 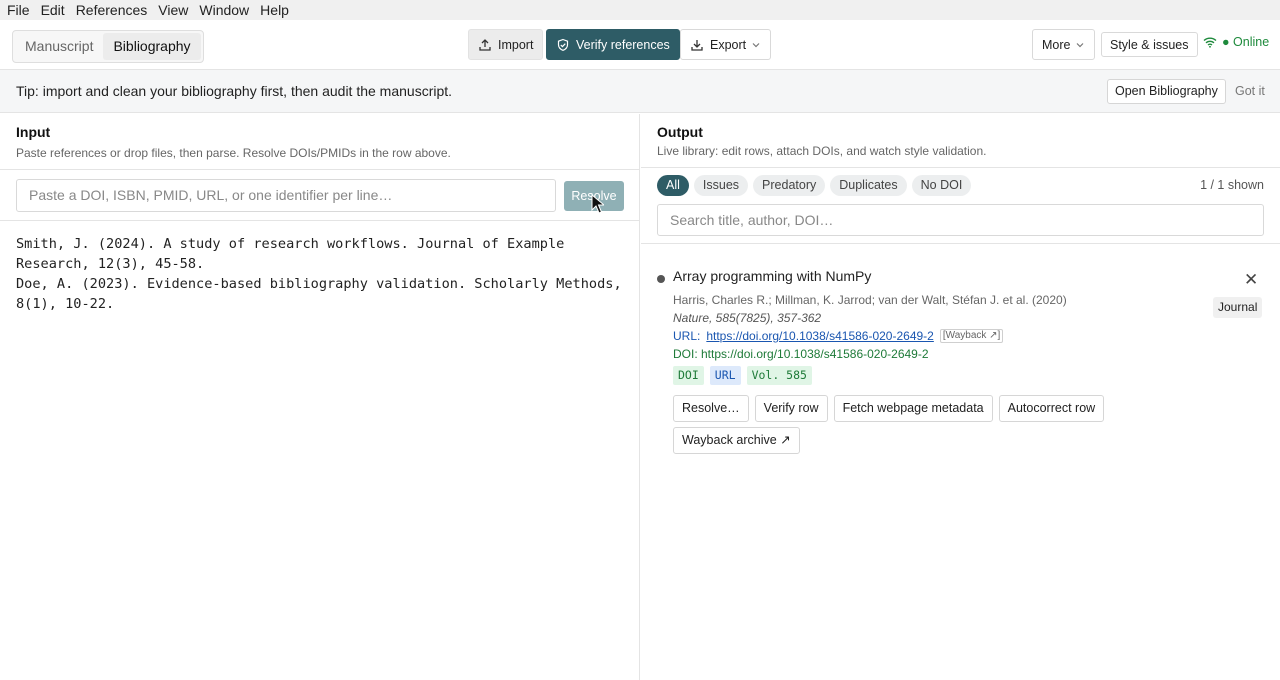 I want to click on tab-manuscript: Manuscript, so click(x=59, y=46).